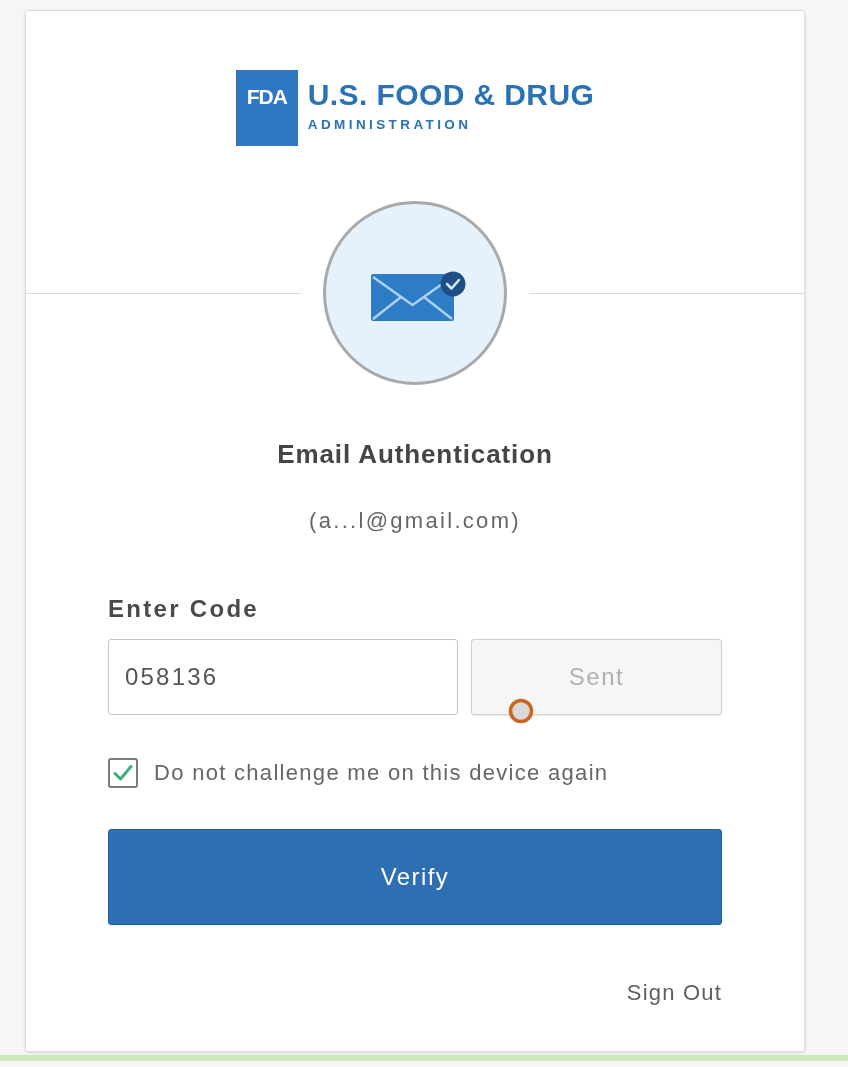 This screenshot has height=1067, width=848. I want to click on checkmark-icon, so click(123, 773).